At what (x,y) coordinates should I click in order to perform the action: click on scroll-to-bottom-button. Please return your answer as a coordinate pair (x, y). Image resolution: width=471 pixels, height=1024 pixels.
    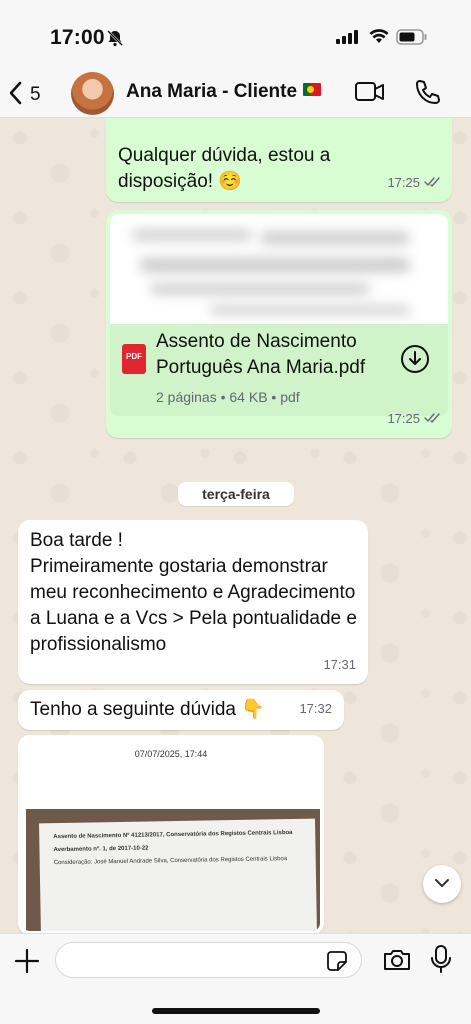
    Looking at the image, I should click on (442, 884).